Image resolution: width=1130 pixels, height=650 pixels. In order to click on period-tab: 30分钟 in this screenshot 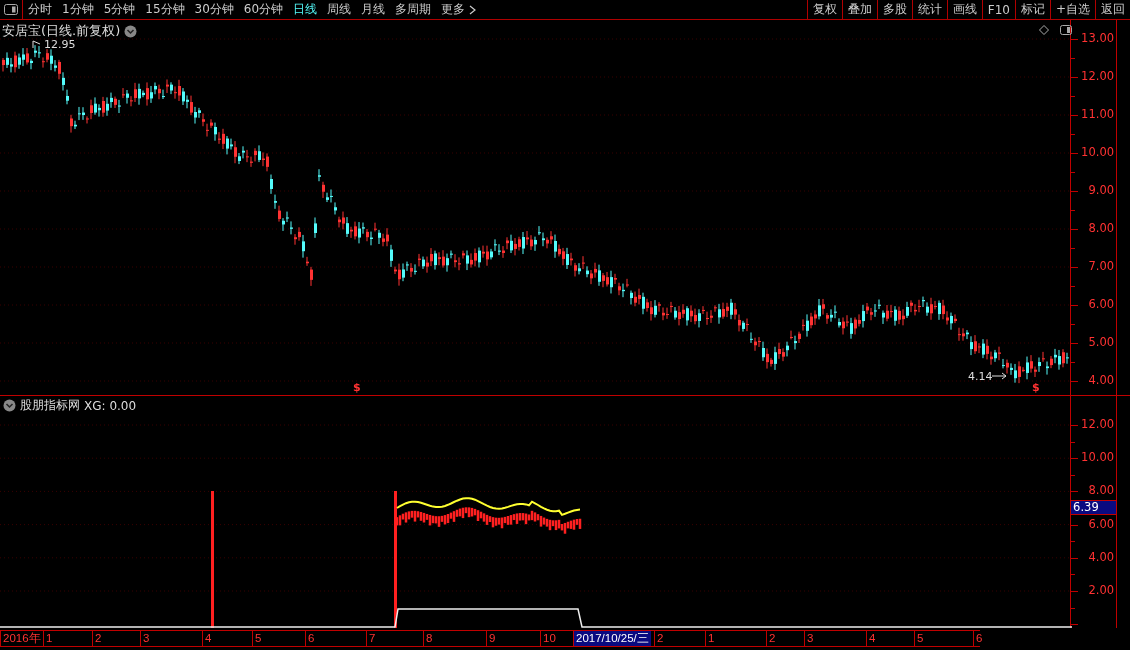, I will do `click(214, 9)`.